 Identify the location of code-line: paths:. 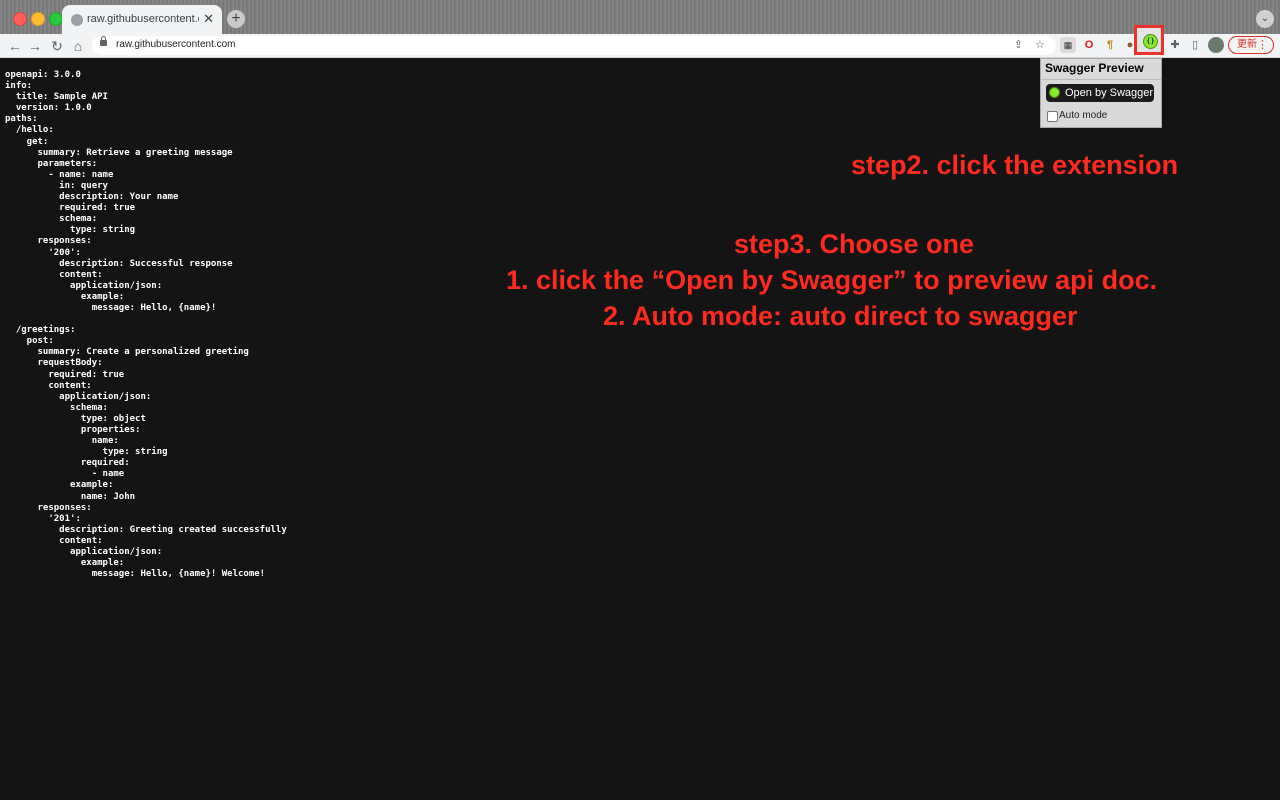
(21, 119).